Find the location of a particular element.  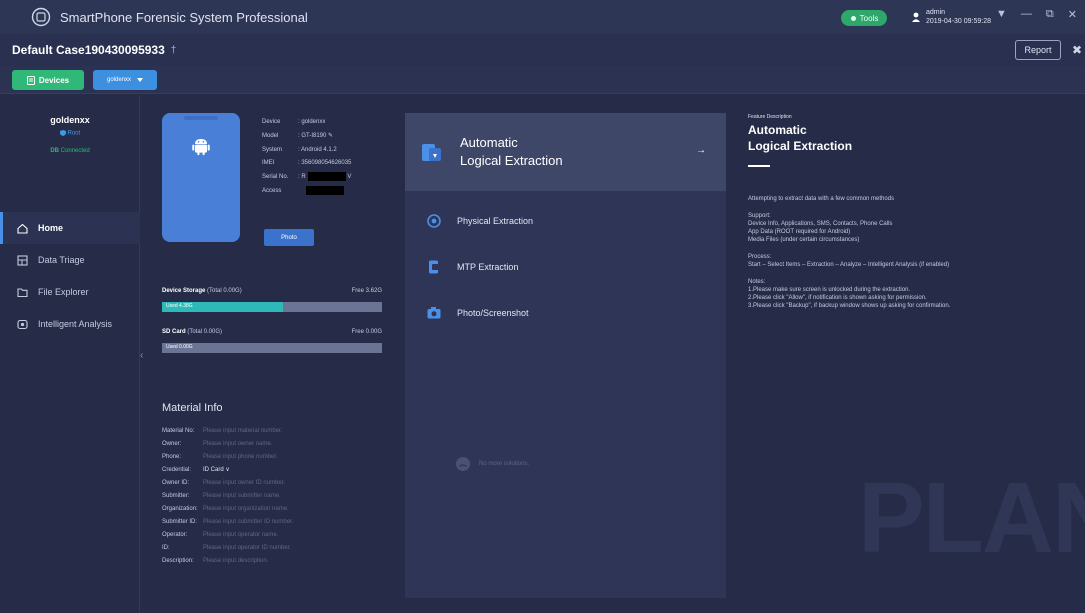

tools-button: Tools is located at coordinates (864, 18).